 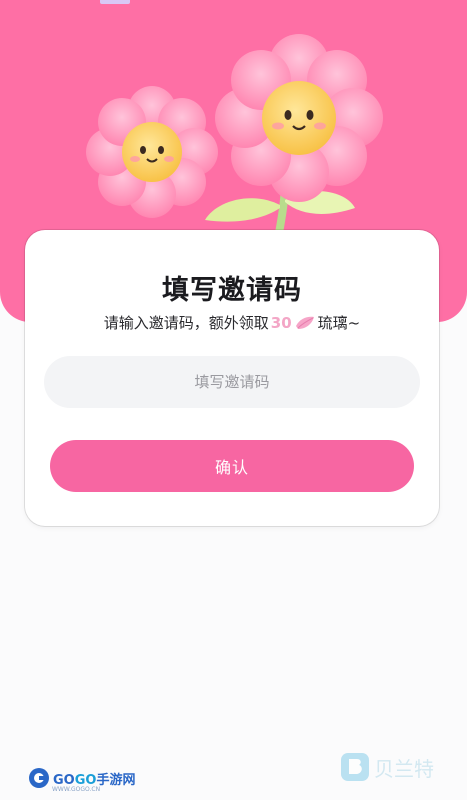 What do you see at coordinates (39, 778) in the screenshot?
I see `gogo-logo-icon` at bounding box center [39, 778].